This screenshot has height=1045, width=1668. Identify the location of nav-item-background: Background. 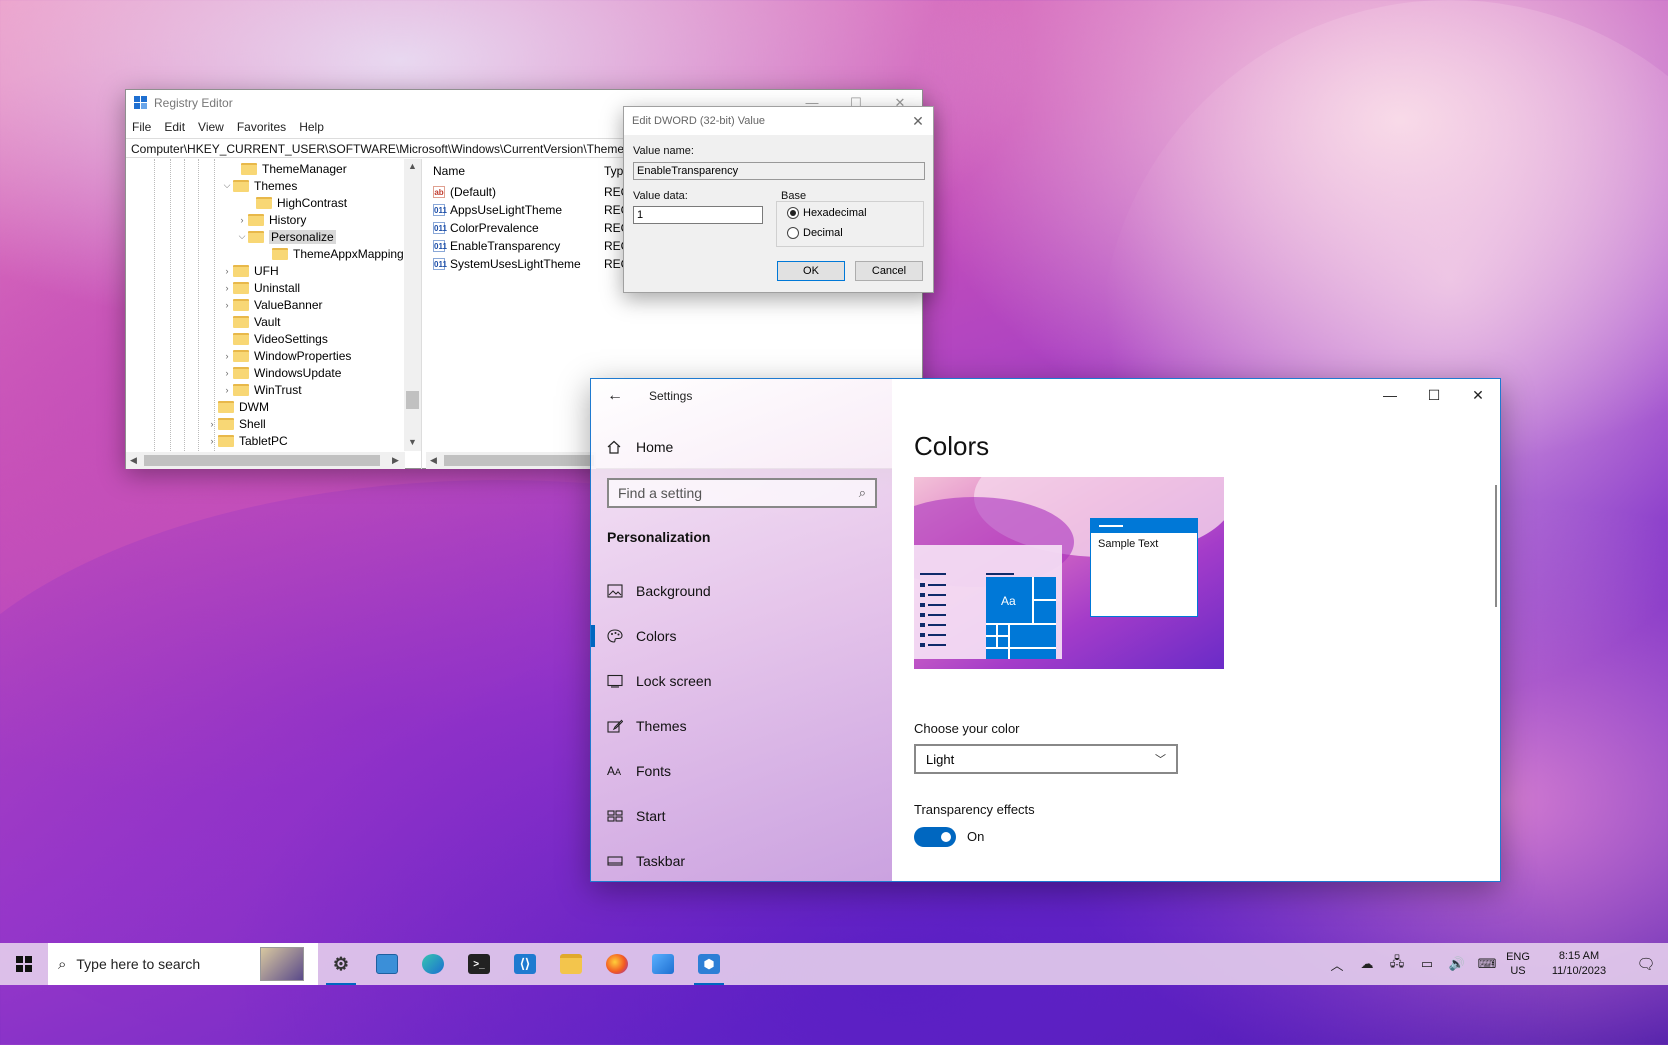
(659, 591).